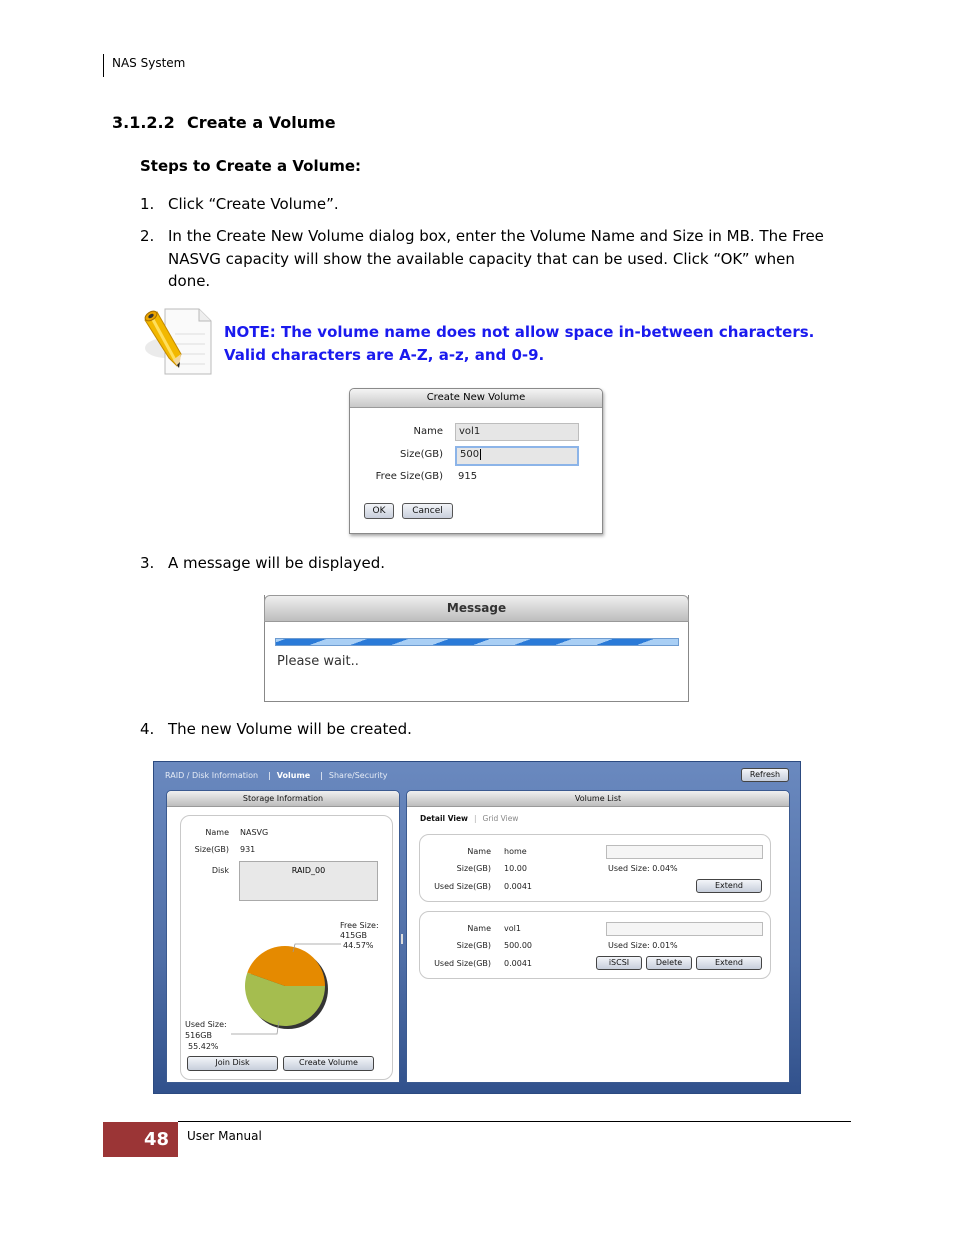 Image resolution: width=954 pixels, height=1235 pixels. Describe the element at coordinates (517, 432) in the screenshot. I see `volume-name-input: vol1` at that location.